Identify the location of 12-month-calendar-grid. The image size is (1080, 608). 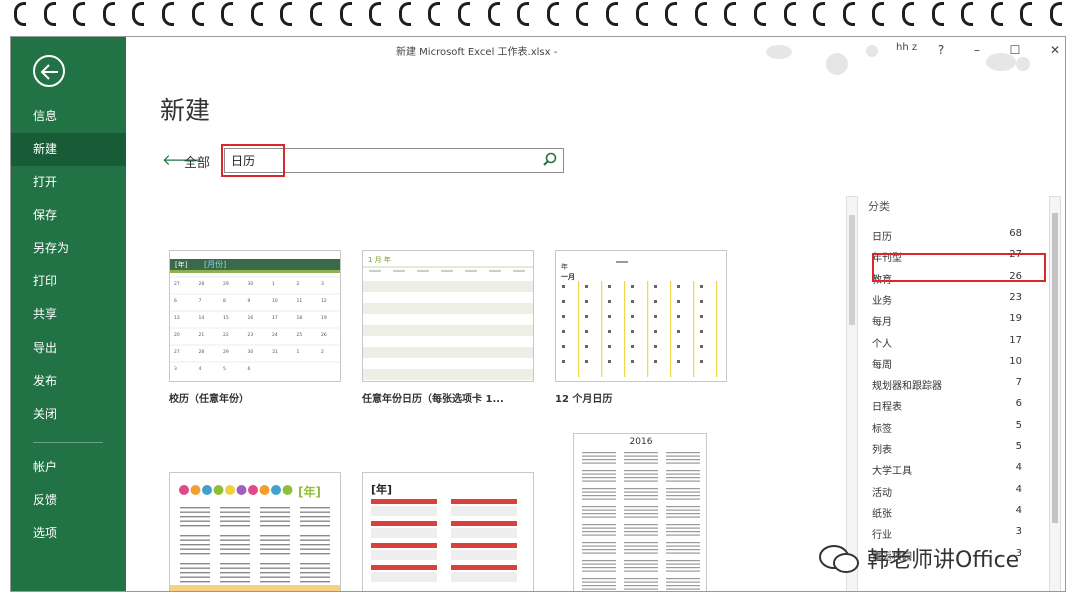
(640, 319).